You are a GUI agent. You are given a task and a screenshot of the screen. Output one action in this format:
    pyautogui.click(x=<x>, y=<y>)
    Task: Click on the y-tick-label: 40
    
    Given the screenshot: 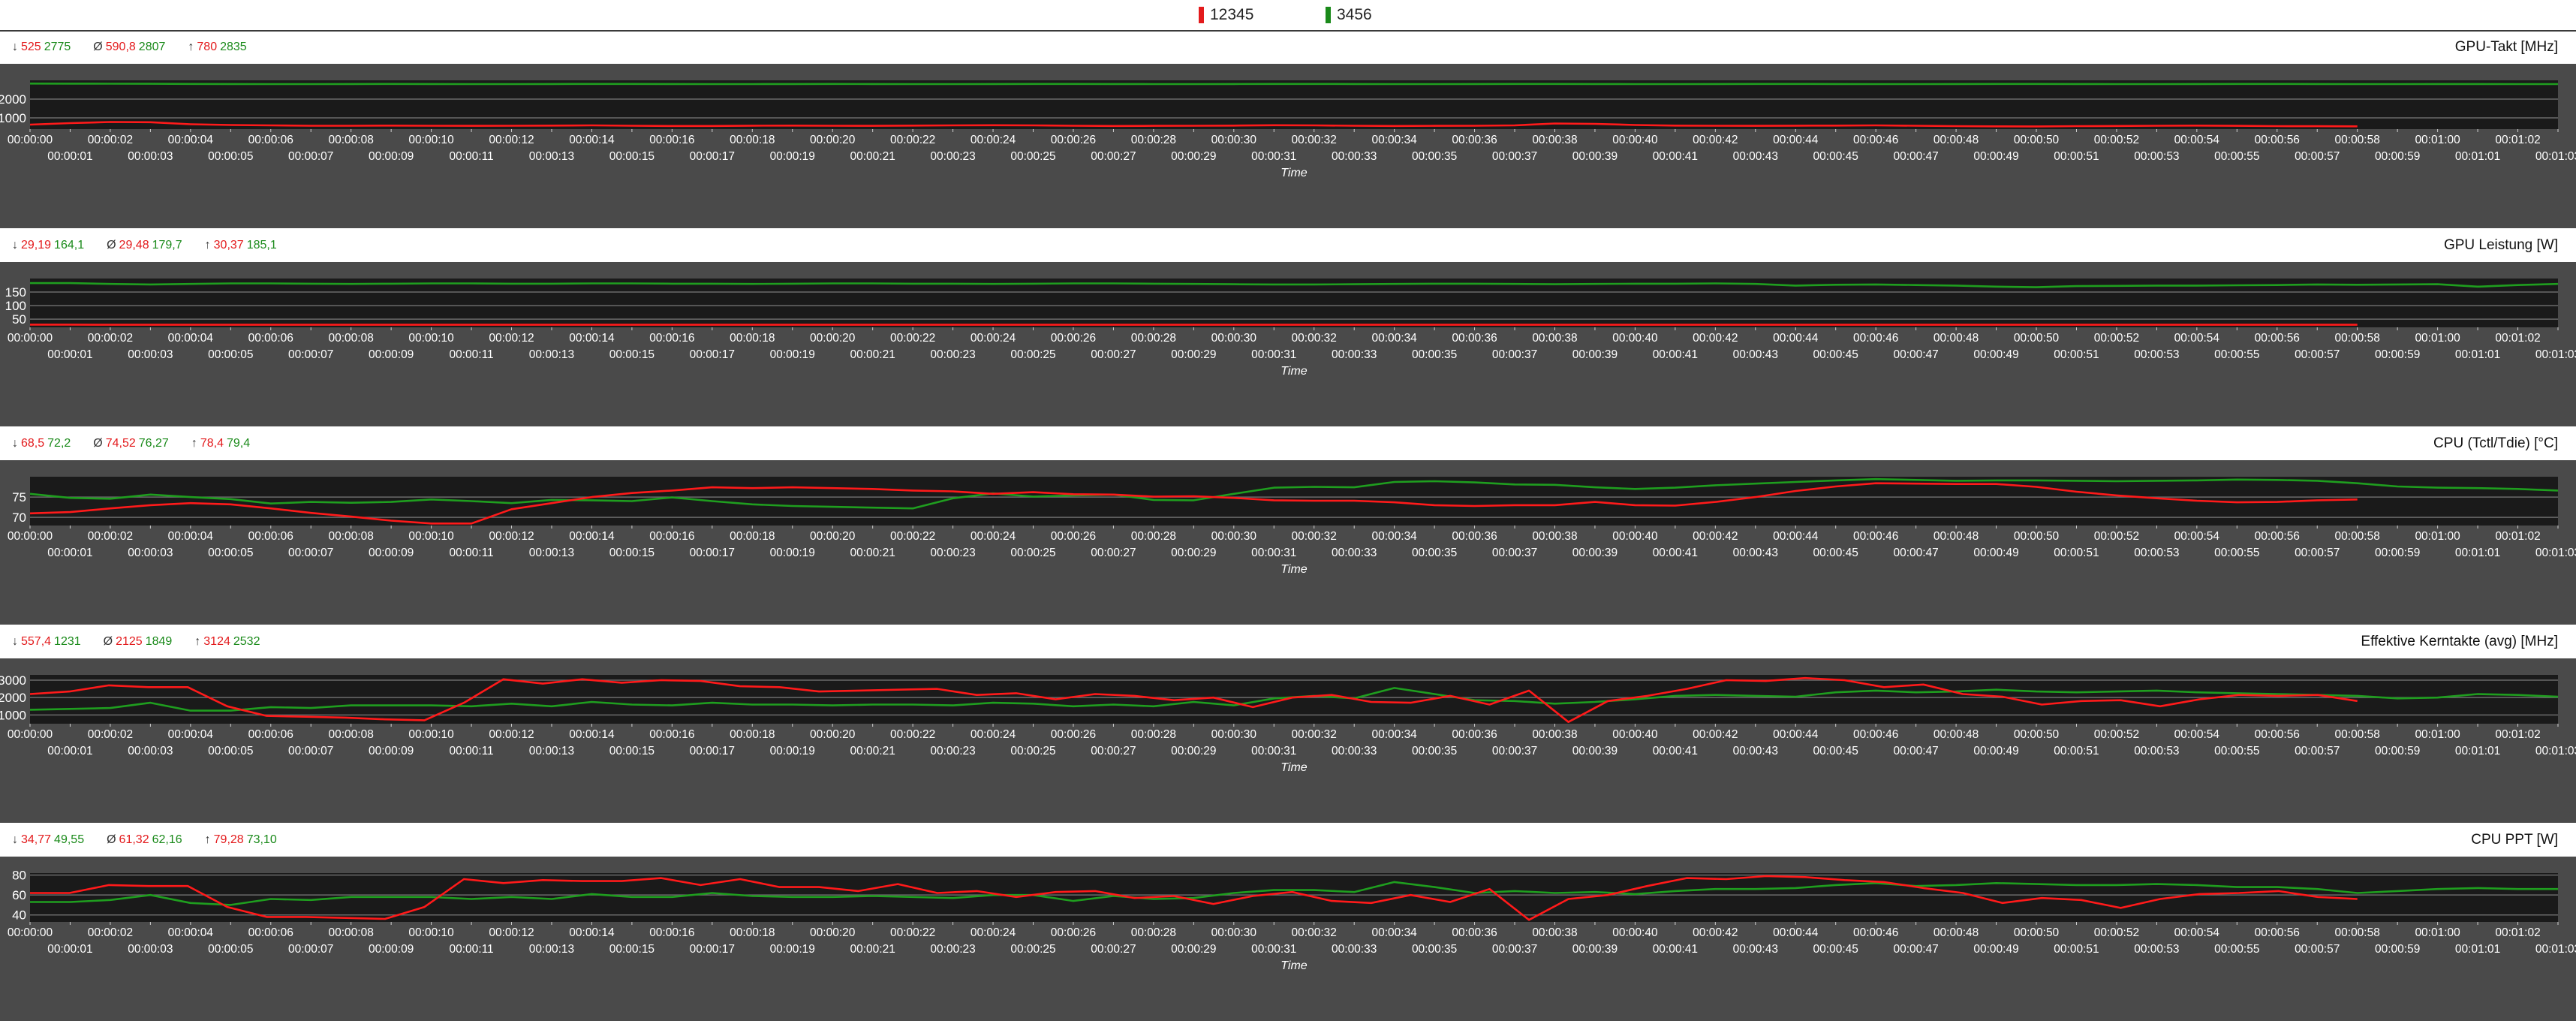 What is the action you would take?
    pyautogui.click(x=19, y=916)
    